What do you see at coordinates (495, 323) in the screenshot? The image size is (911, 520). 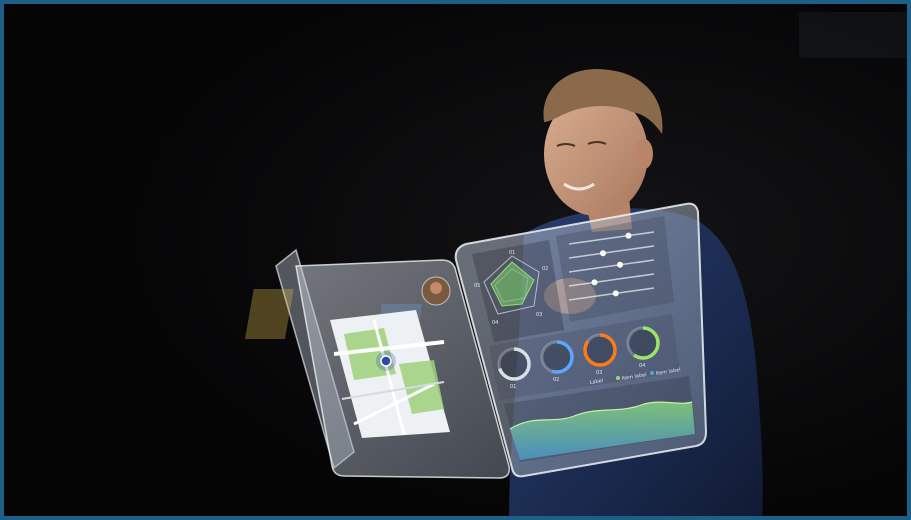 I see `radar-label: 04` at bounding box center [495, 323].